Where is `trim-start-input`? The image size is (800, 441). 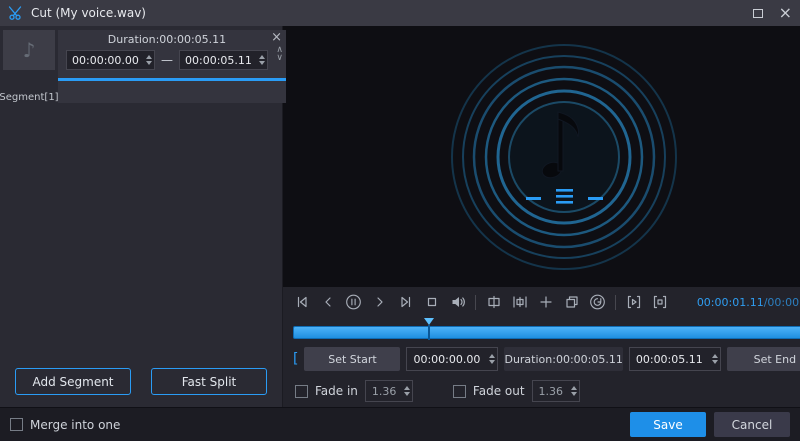
trim-start-input is located at coordinates (450, 359).